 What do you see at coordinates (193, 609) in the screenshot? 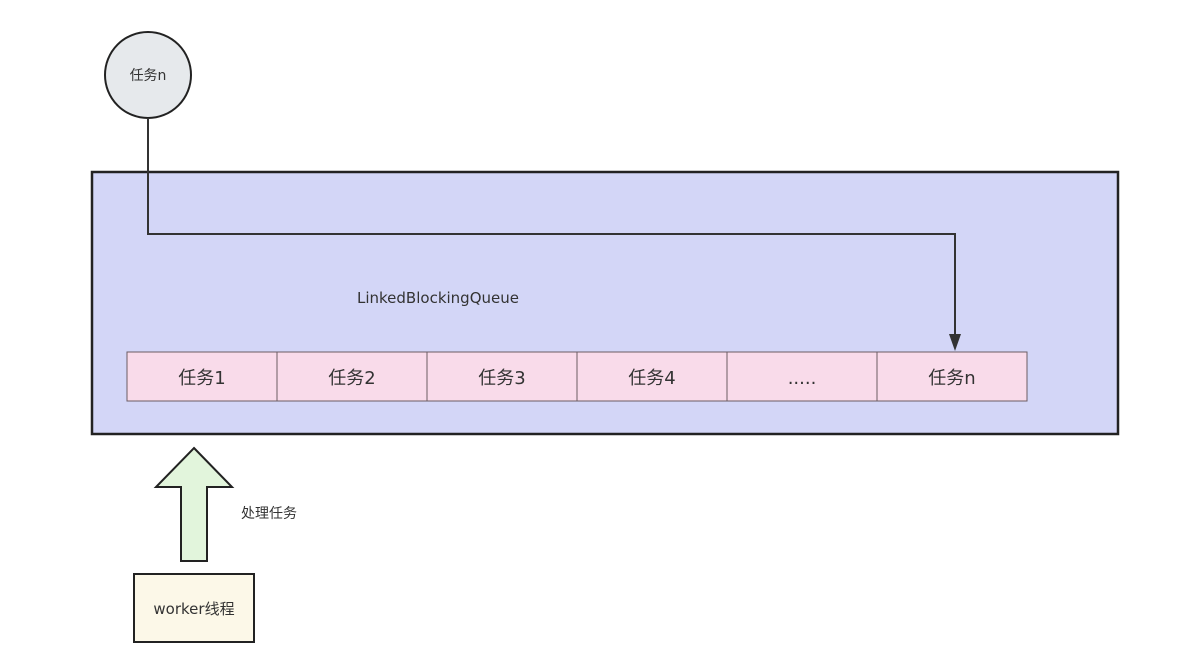
I see `worker-thread-label: worker线程` at bounding box center [193, 609].